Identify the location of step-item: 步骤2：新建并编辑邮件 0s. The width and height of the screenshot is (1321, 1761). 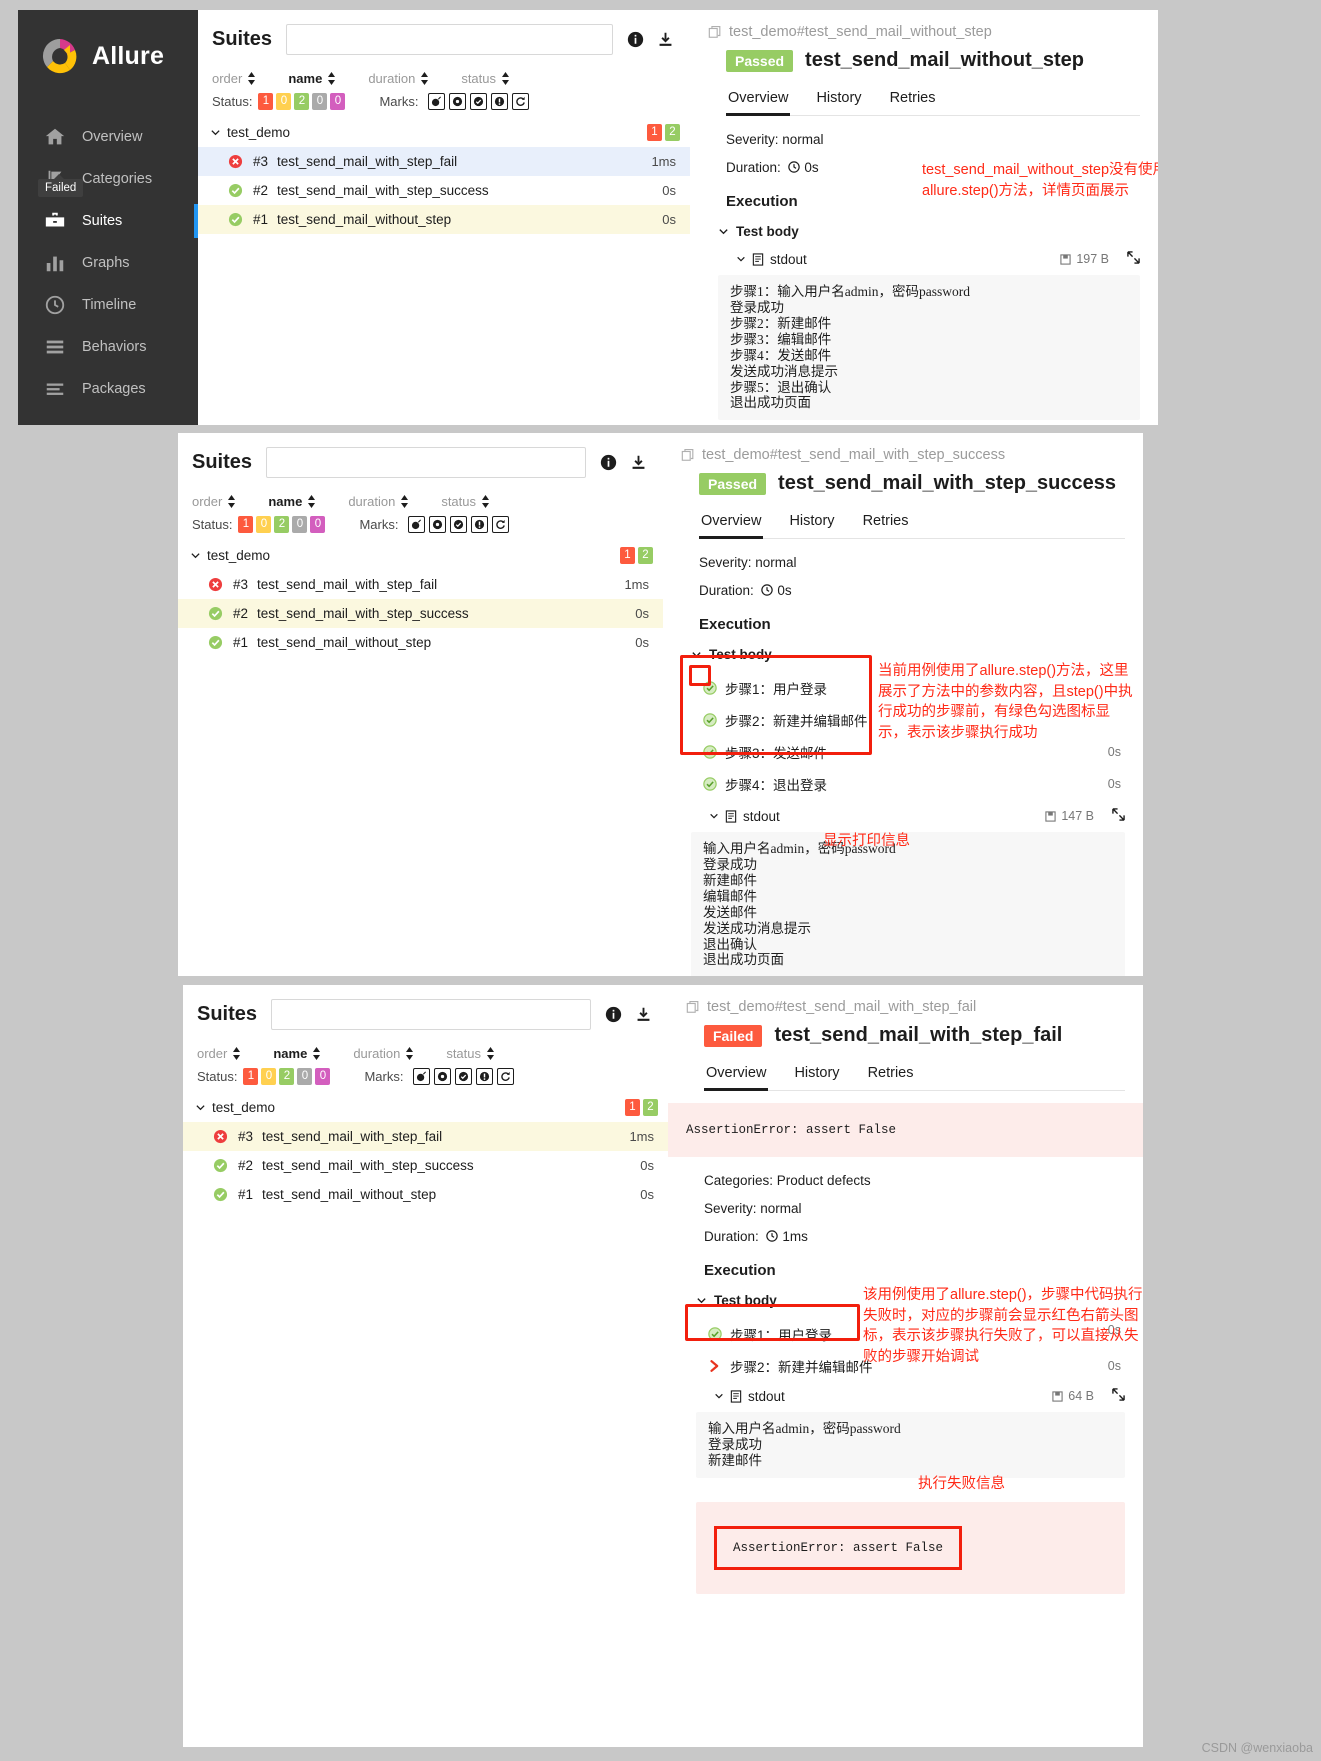
(916, 1366).